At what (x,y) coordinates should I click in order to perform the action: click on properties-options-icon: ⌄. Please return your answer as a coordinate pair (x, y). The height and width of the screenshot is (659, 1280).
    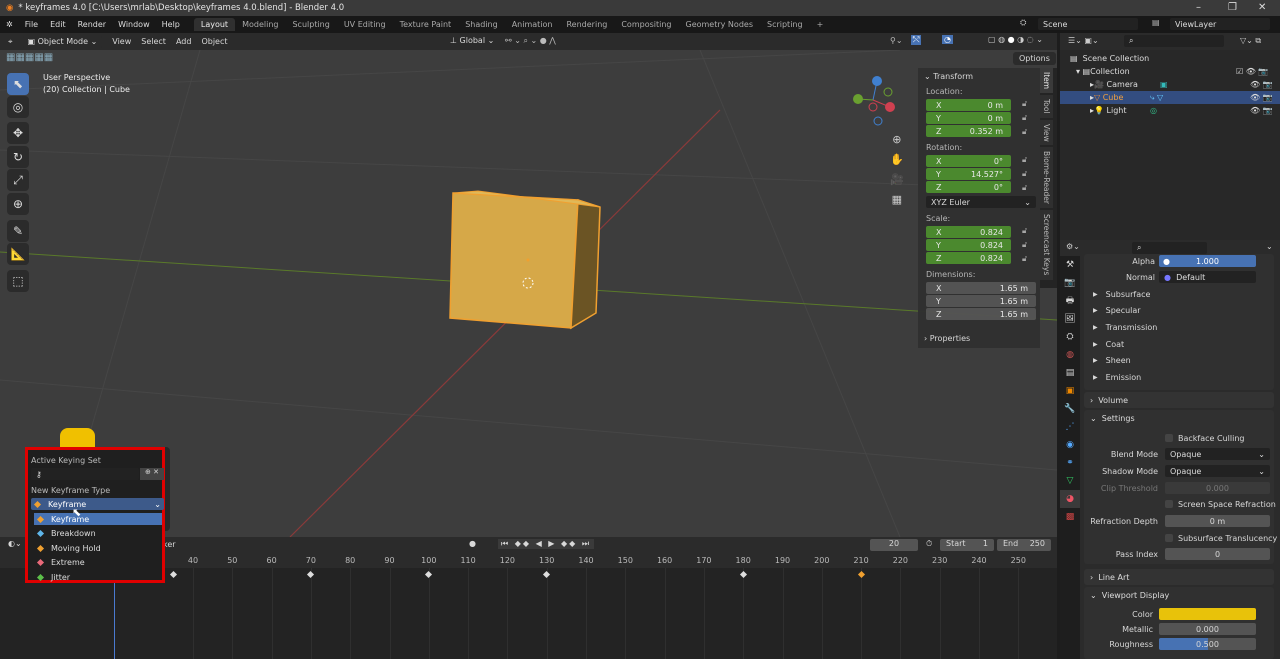
    Looking at the image, I should click on (1269, 246).